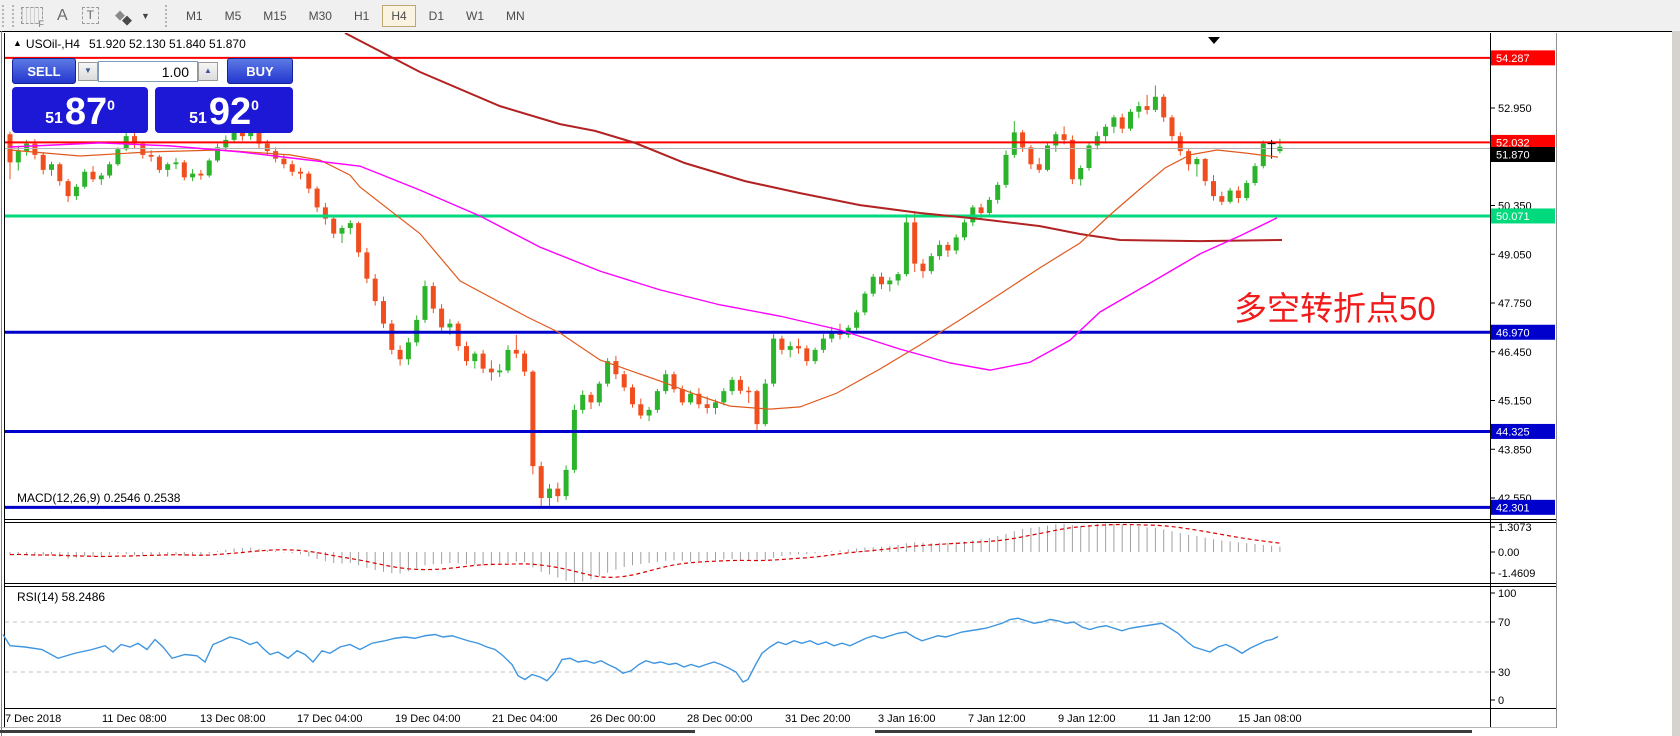 Image resolution: width=1680 pixels, height=736 pixels. I want to click on svg-text: 11 Jan 12:00, so click(1179, 719).